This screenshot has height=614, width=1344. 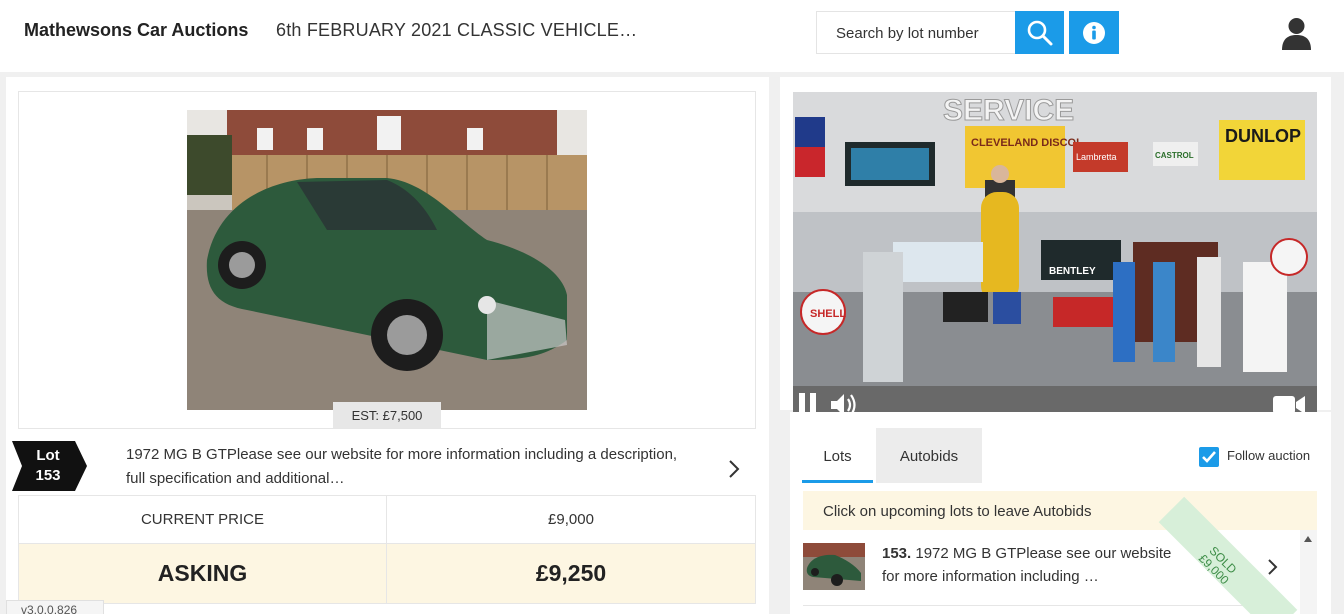 I want to click on video-sign-bentley: BENTLEY, so click(x=1072, y=271).